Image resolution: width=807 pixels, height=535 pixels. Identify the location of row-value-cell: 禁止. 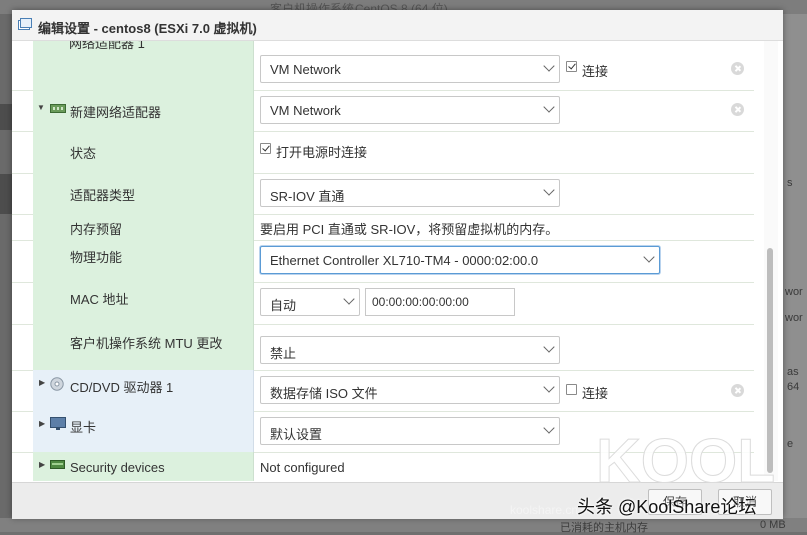
(504, 347).